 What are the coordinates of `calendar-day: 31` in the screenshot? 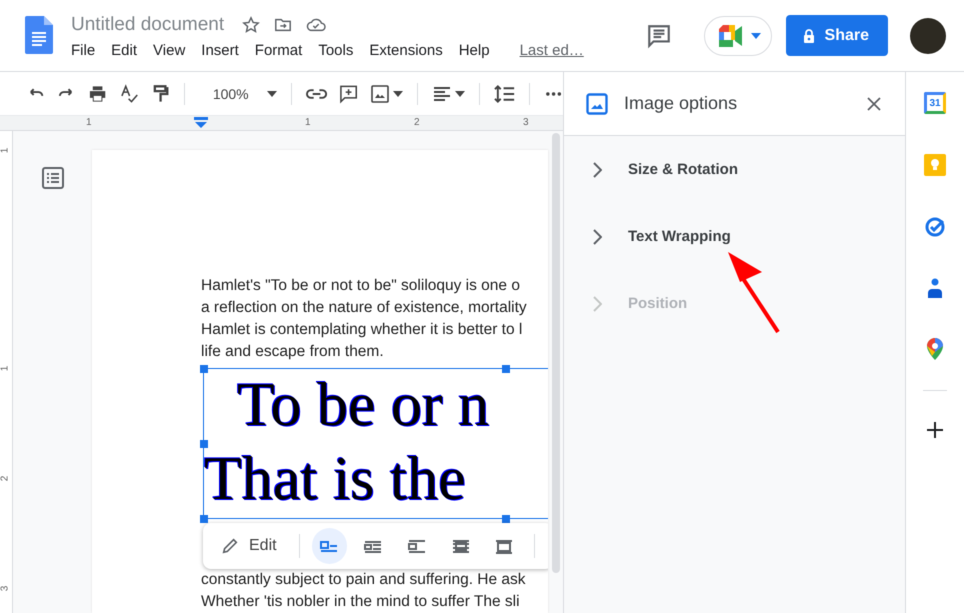 It's located at (935, 103).